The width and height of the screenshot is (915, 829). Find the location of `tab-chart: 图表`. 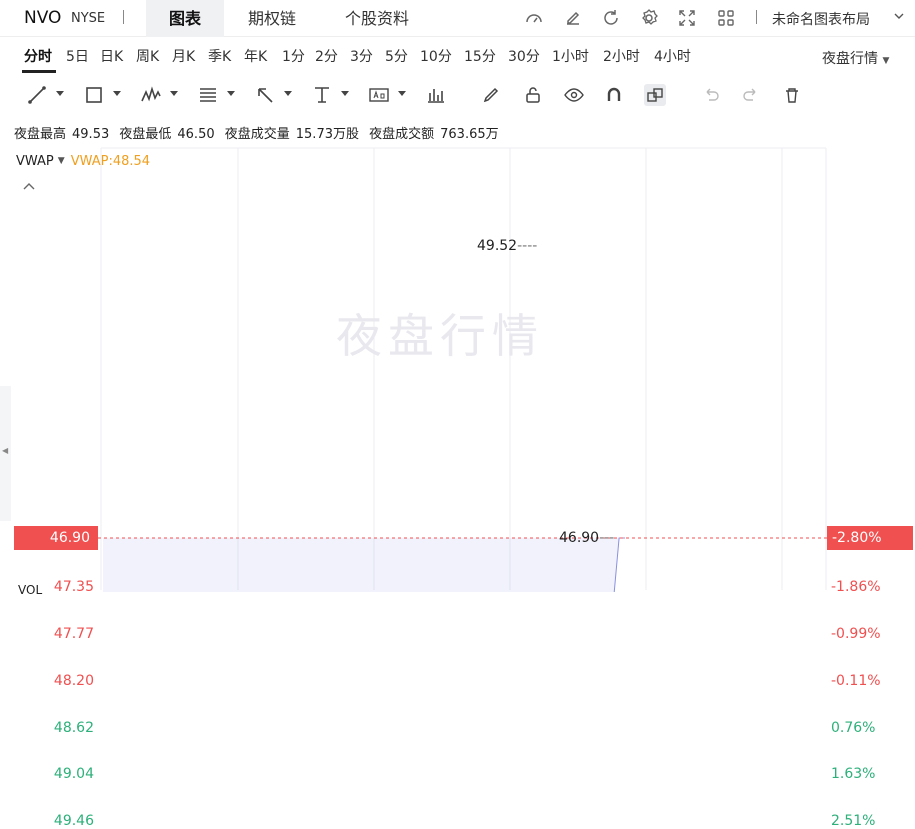

tab-chart: 图表 is located at coordinates (185, 18).